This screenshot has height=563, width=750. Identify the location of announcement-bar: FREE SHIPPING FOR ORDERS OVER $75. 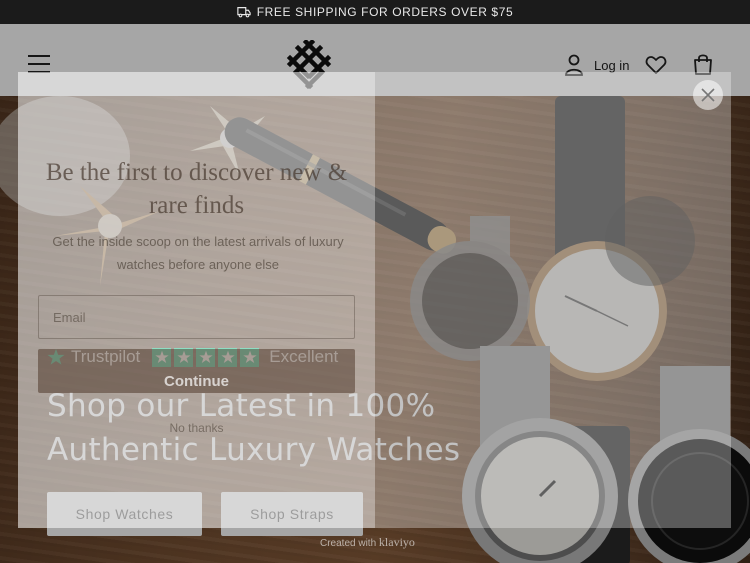
(375, 12).